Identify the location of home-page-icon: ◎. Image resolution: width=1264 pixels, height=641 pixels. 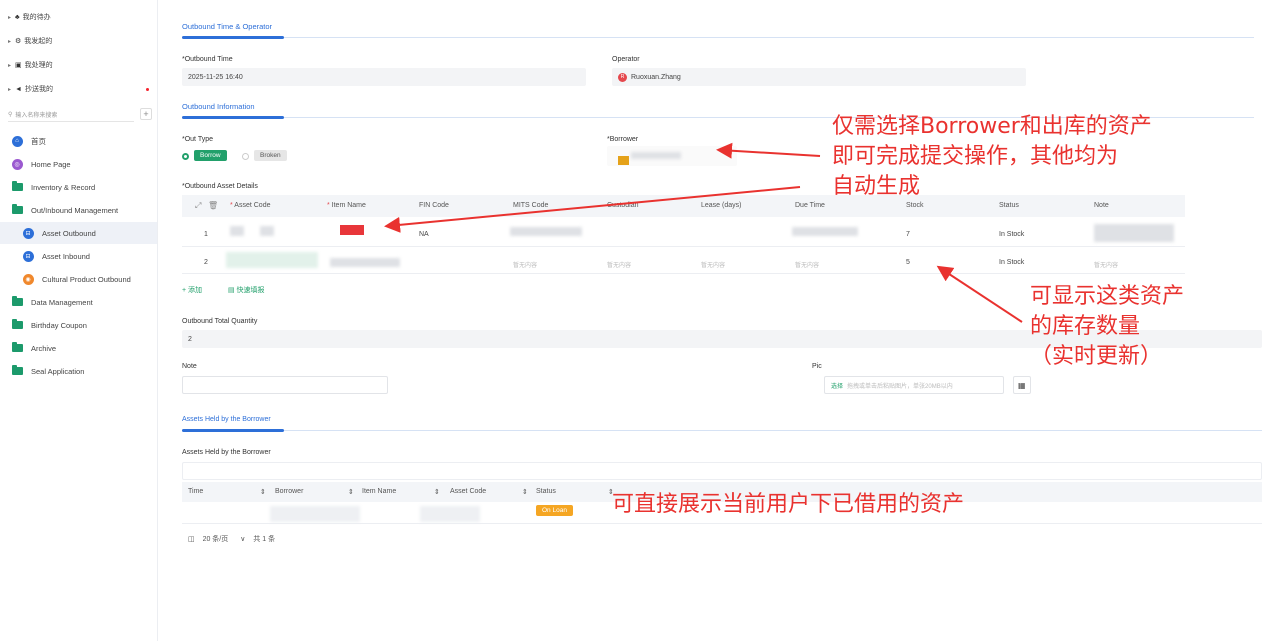
(17, 164).